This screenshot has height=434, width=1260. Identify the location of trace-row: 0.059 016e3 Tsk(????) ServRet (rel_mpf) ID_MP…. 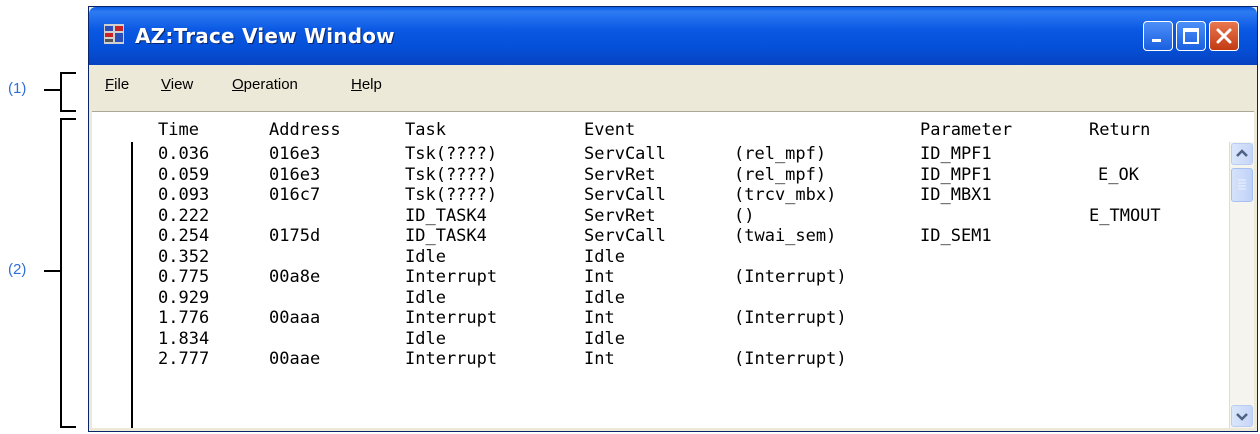
(660, 175).